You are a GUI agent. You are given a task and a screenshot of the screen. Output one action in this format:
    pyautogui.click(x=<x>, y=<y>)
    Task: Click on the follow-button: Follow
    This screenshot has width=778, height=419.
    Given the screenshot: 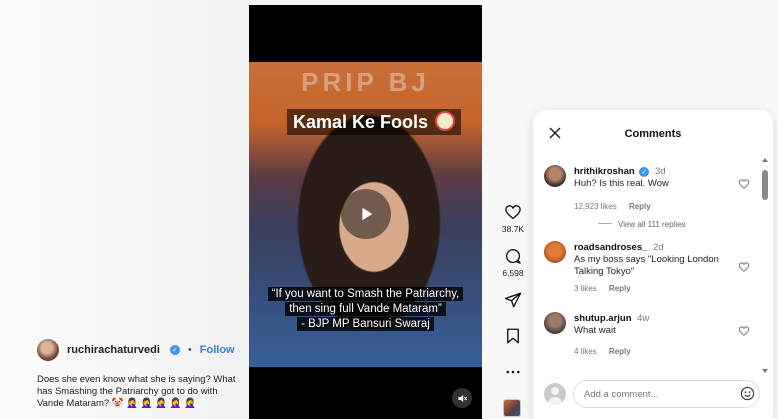 What is the action you would take?
    pyautogui.click(x=217, y=350)
    